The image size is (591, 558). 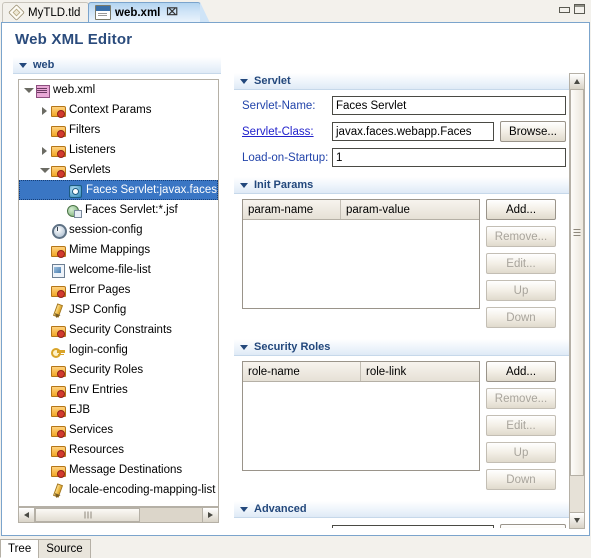 I want to click on maximize-icon, so click(x=579, y=9).